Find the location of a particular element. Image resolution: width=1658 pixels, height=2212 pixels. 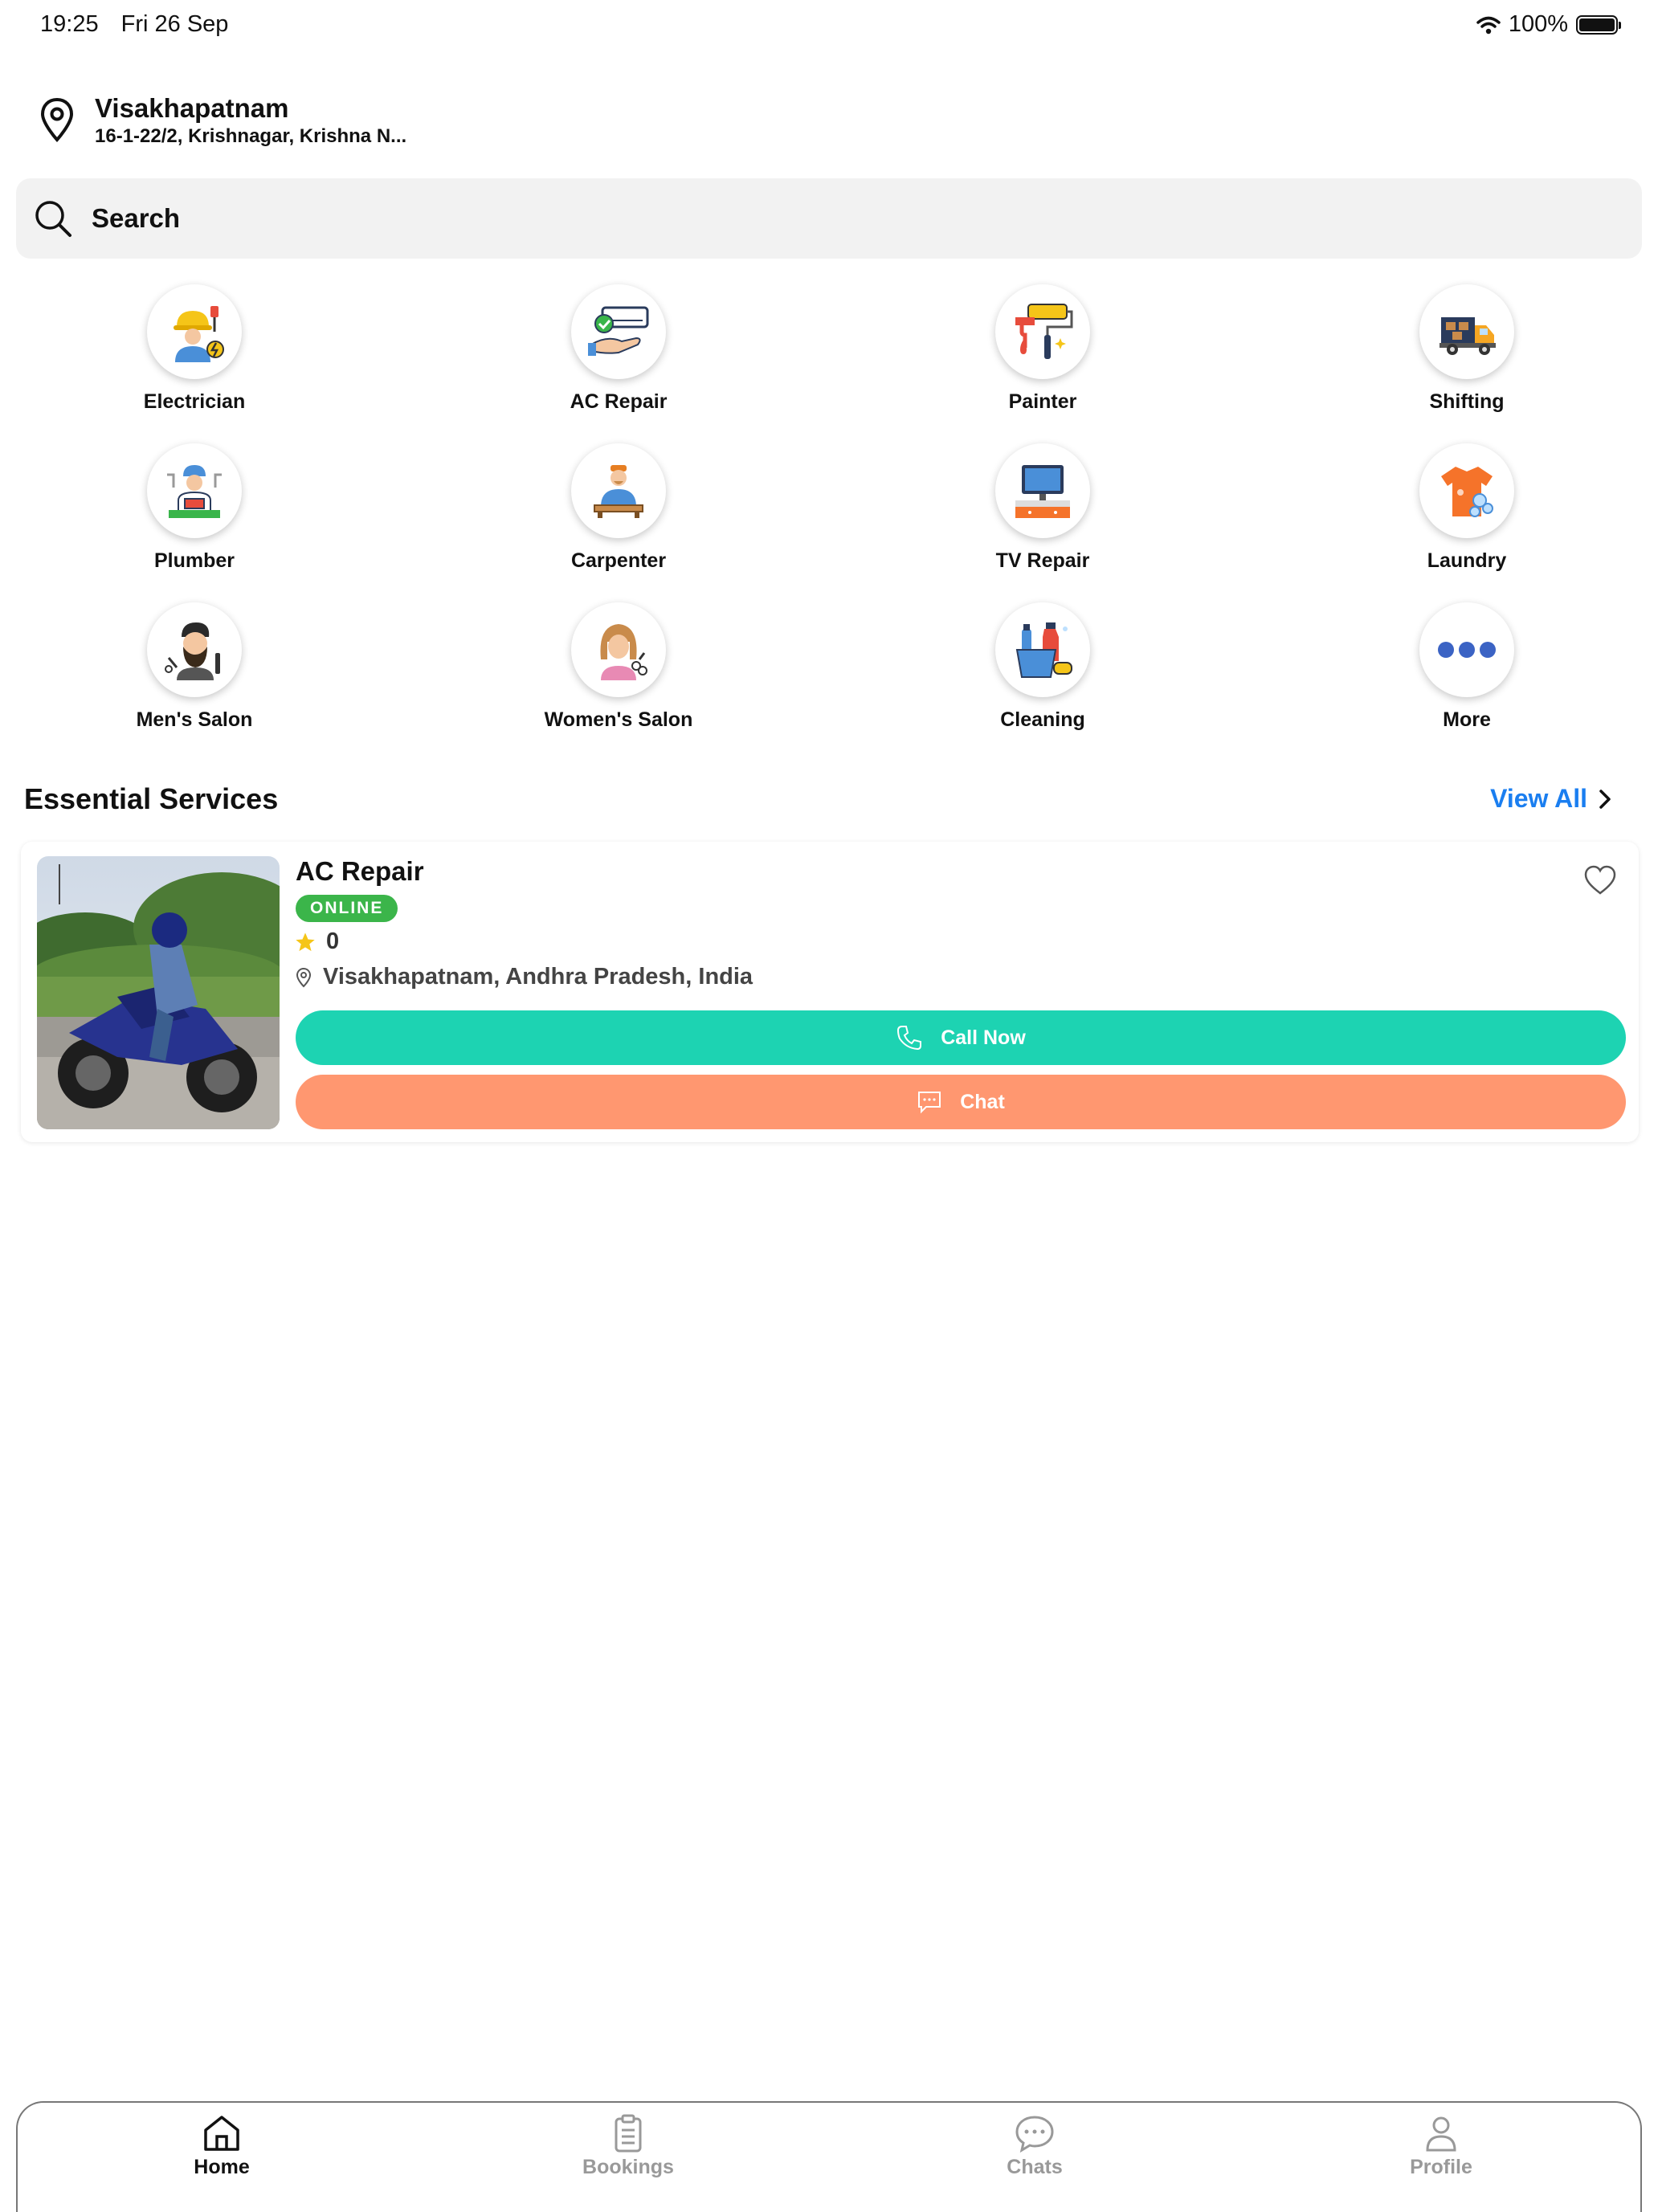

tab-chats: Chats is located at coordinates (1034, 2146).